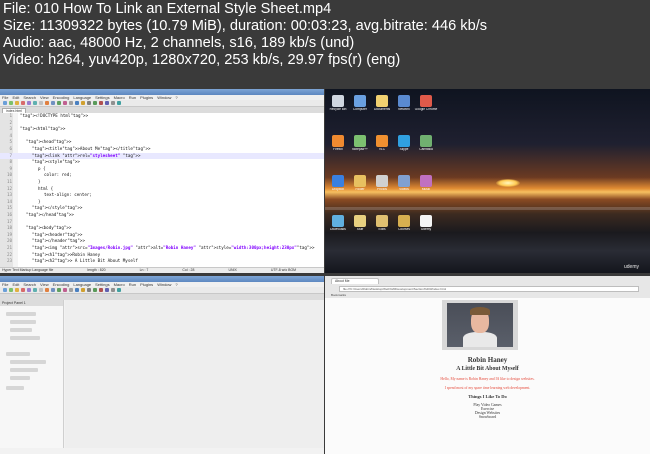  Describe the element at coordinates (194, 374) in the screenshot. I see `editor-pane-empty` at that location.